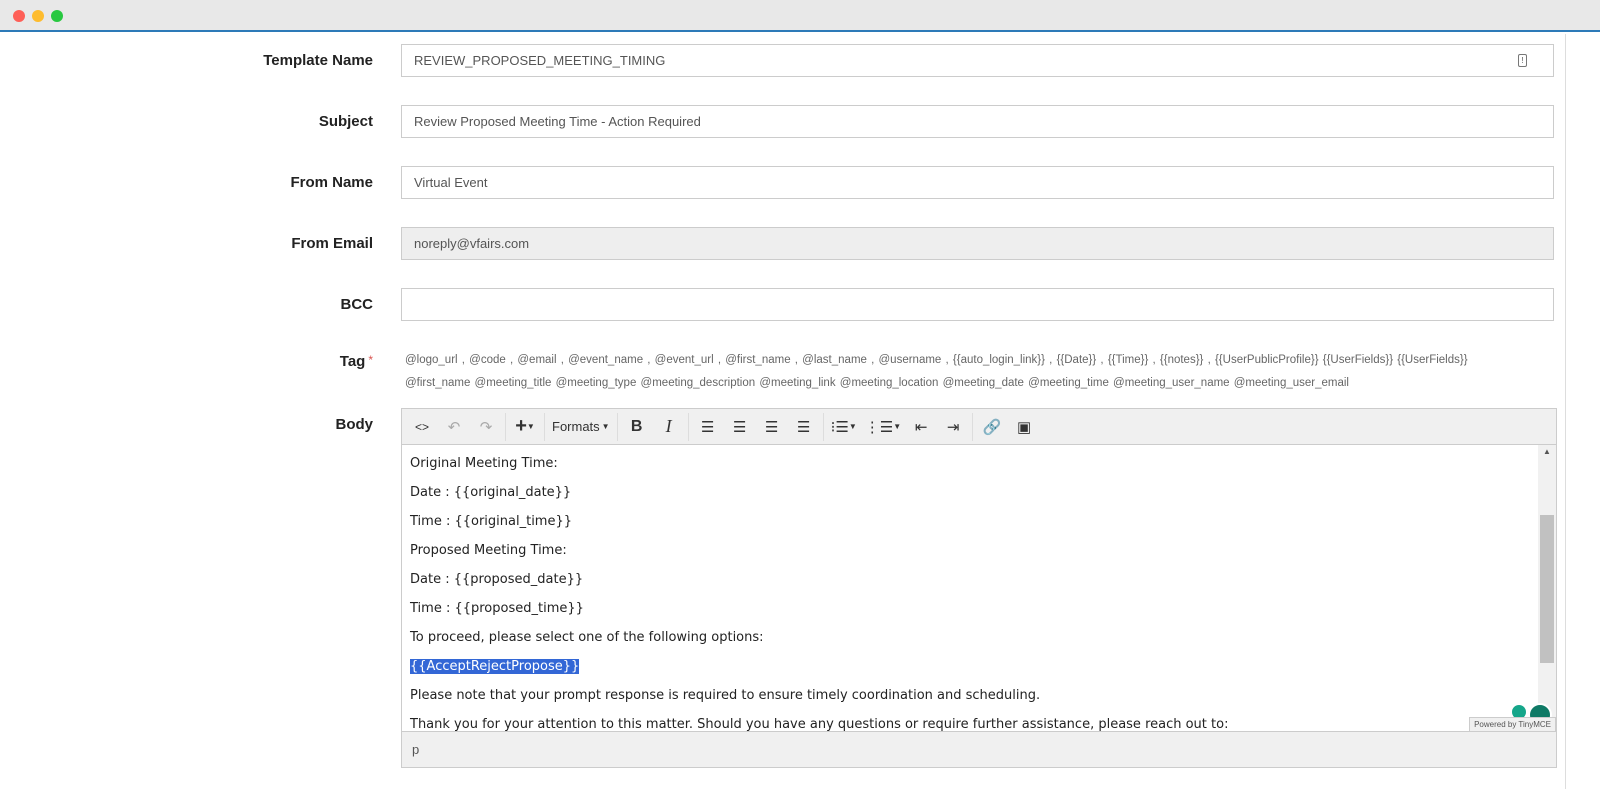 The width and height of the screenshot is (1600, 789). What do you see at coordinates (491, 492) in the screenshot?
I see `body-line: Date : {{original_date}}` at bounding box center [491, 492].